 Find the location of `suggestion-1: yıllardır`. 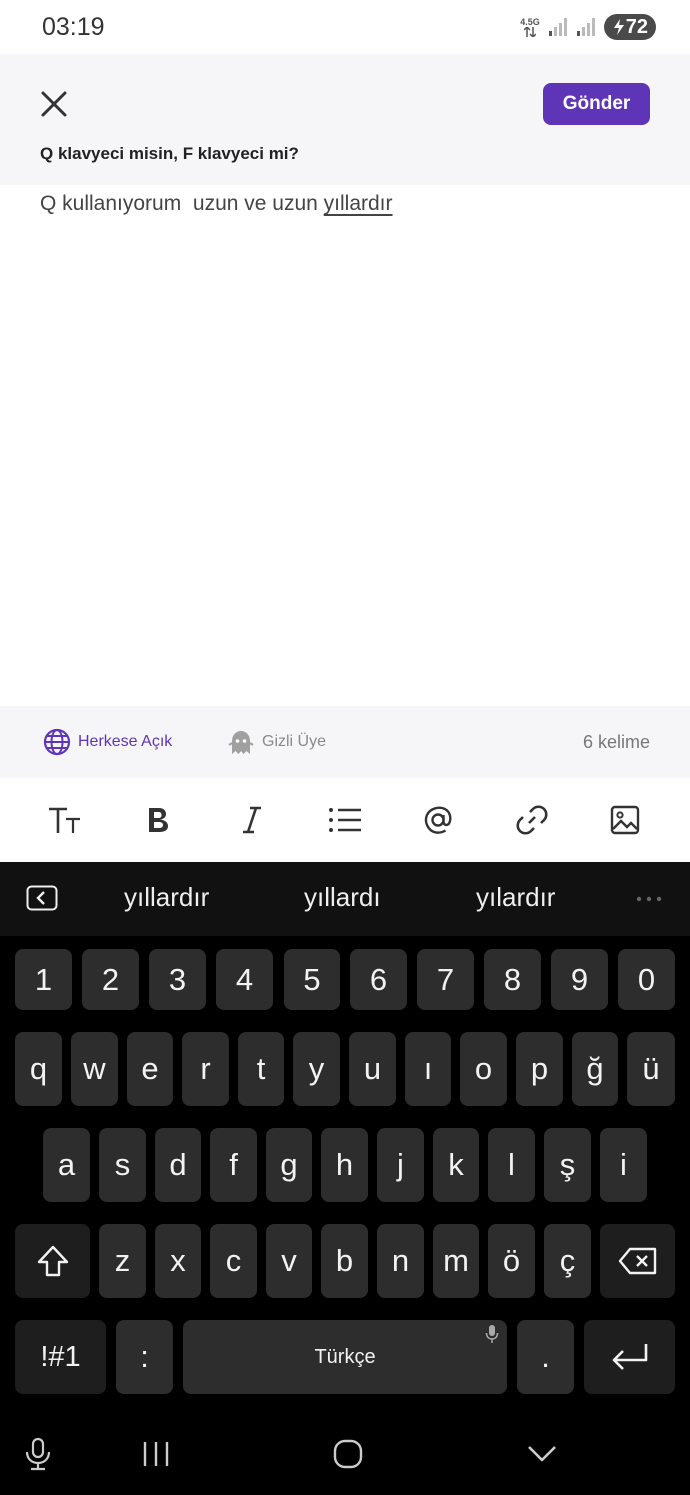

suggestion-1: yıllardır is located at coordinates (166, 897).